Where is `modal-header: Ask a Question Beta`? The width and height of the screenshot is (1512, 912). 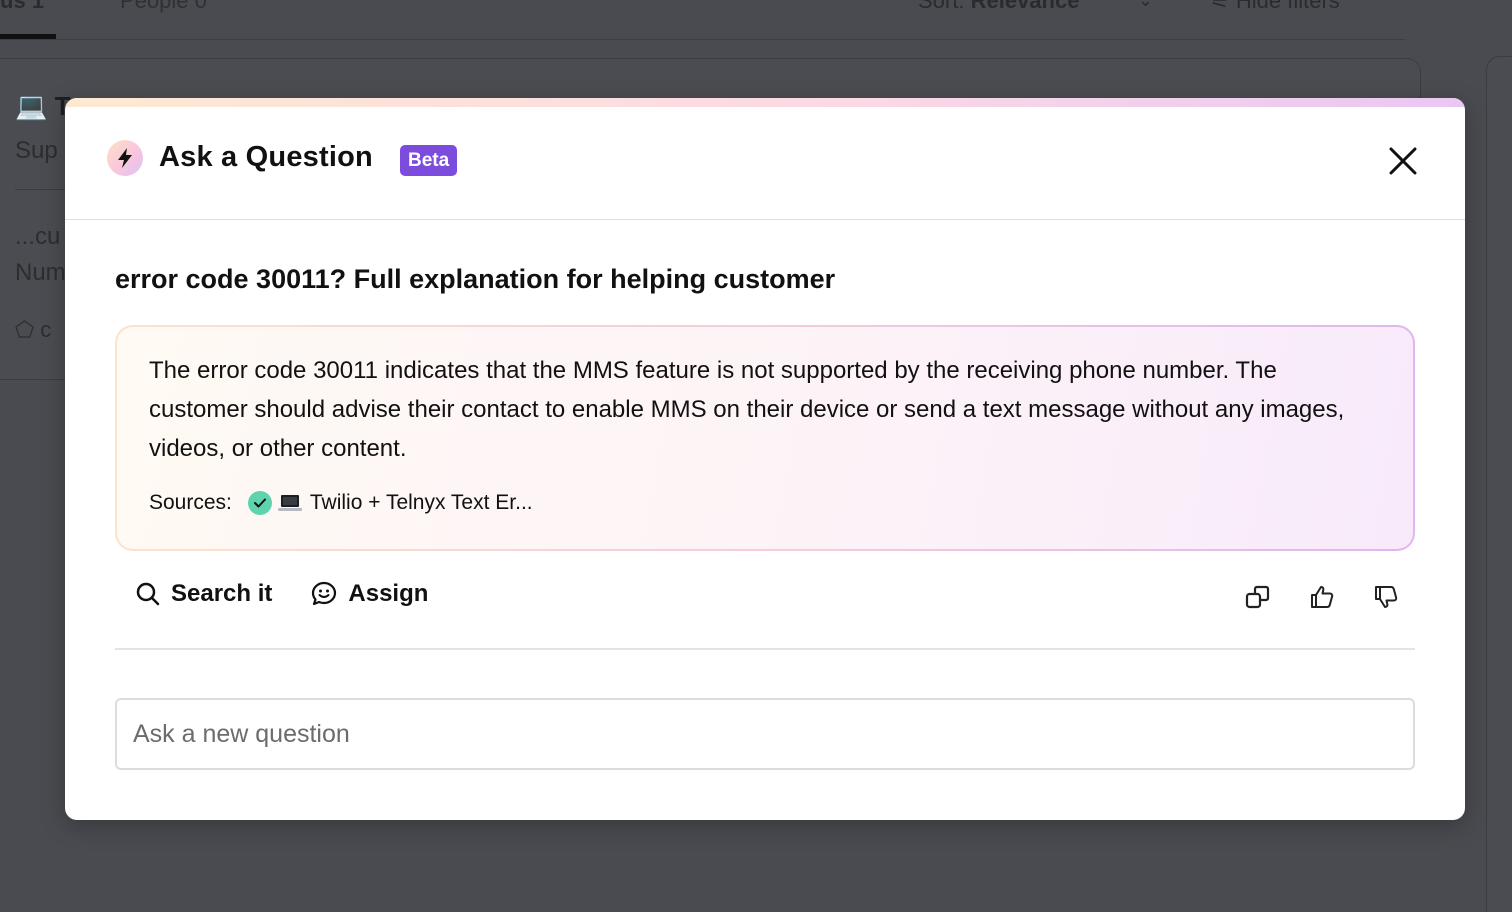 modal-header: Ask a Question Beta is located at coordinates (765, 163).